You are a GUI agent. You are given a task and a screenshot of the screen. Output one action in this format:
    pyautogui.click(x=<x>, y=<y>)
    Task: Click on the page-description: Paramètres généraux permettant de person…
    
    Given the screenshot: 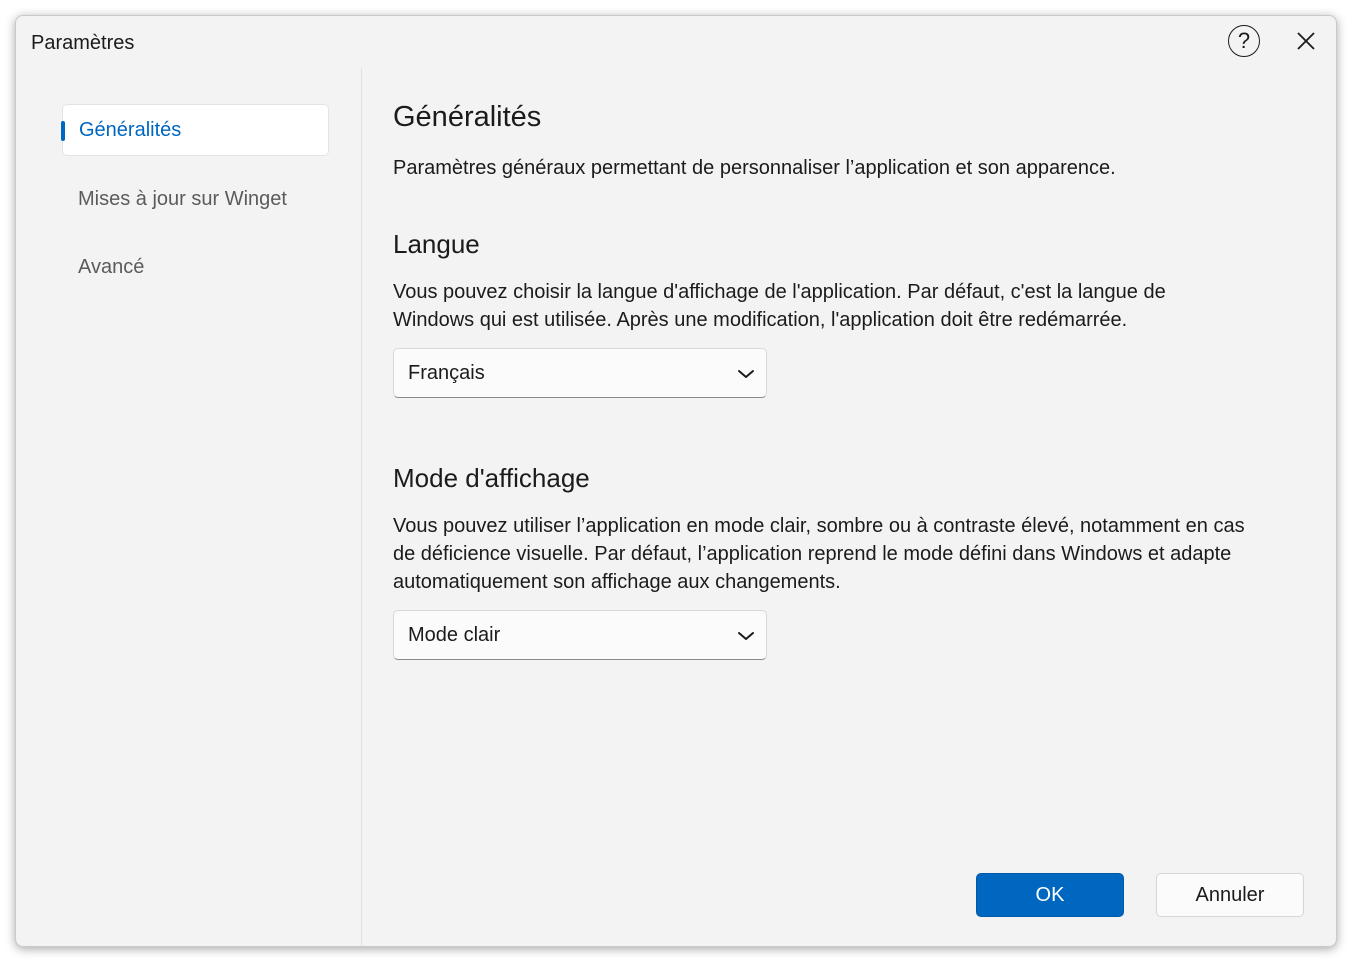 What is the action you would take?
    pyautogui.click(x=754, y=168)
    